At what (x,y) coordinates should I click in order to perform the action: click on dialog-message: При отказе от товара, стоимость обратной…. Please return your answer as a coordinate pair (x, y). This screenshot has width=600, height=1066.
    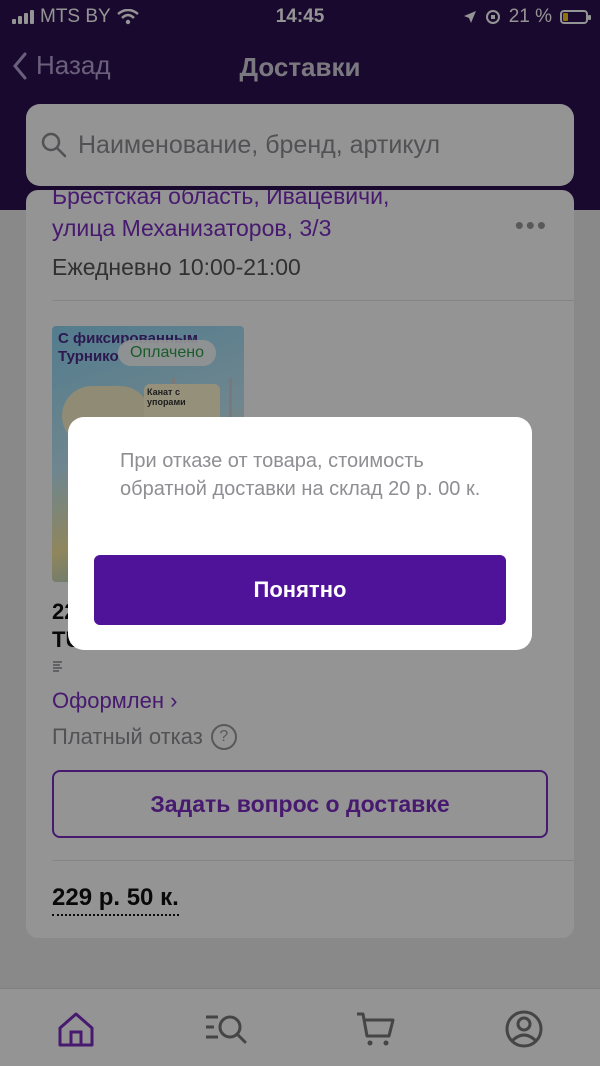
    Looking at the image, I should click on (300, 475).